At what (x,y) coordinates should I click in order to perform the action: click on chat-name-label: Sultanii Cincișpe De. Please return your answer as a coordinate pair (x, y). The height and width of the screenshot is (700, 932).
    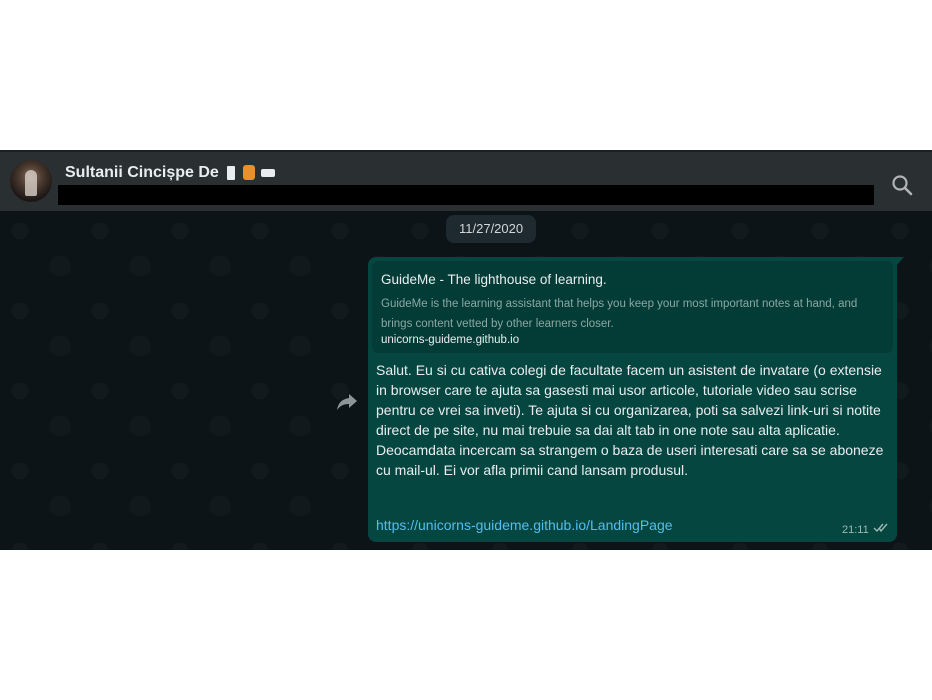
    Looking at the image, I should click on (142, 173).